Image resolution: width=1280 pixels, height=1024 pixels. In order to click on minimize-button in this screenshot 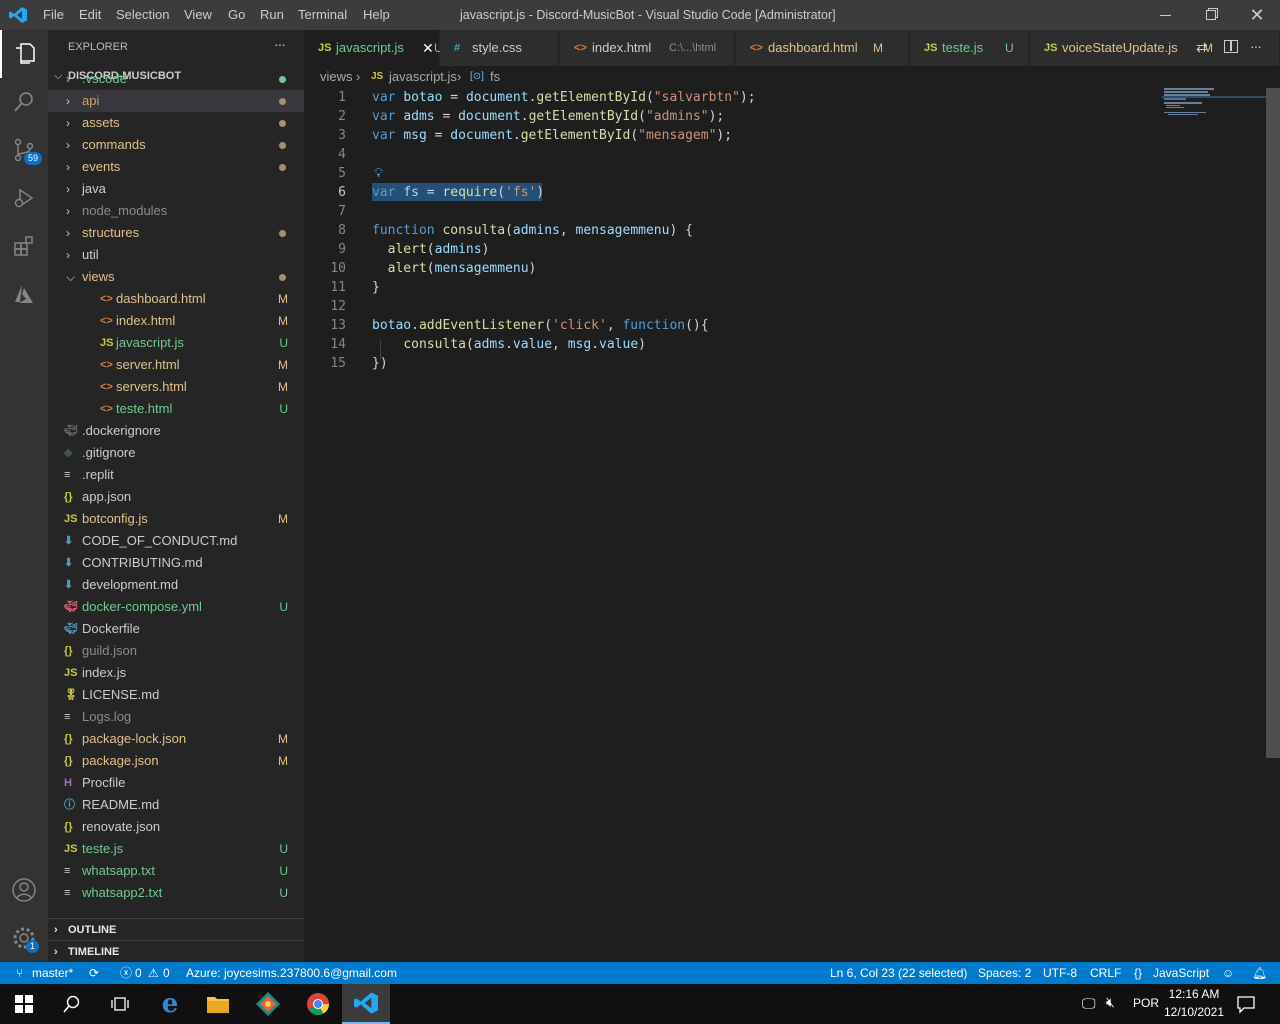, I will do `click(1165, 15)`.